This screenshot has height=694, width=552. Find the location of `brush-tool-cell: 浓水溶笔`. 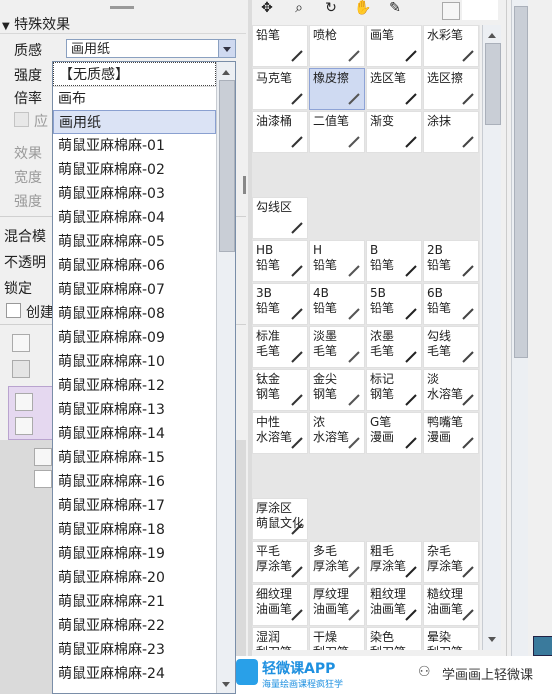

brush-tool-cell: 浓水溶笔 is located at coordinates (337, 433).